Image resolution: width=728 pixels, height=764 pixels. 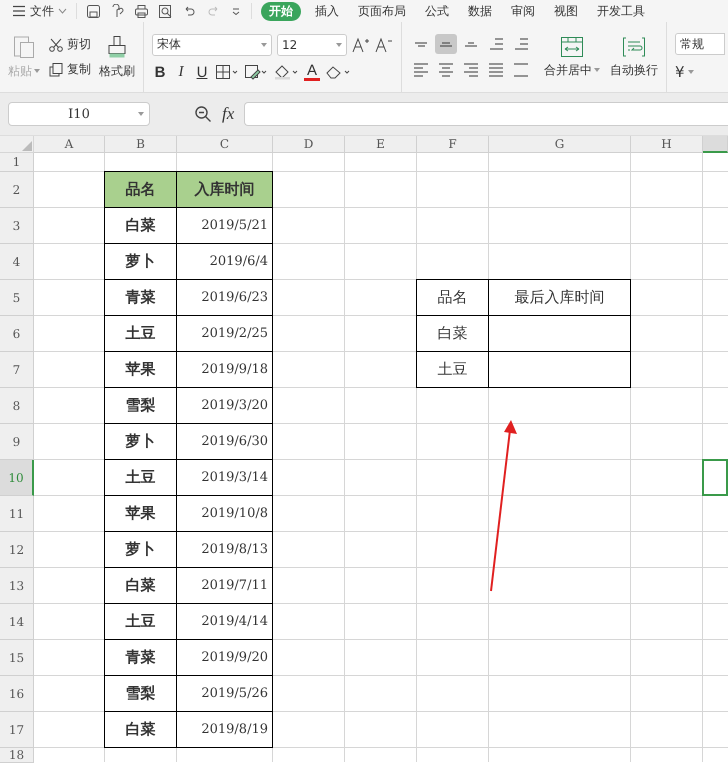 What do you see at coordinates (521, 44) in the screenshot?
I see `indent-align-icon` at bounding box center [521, 44].